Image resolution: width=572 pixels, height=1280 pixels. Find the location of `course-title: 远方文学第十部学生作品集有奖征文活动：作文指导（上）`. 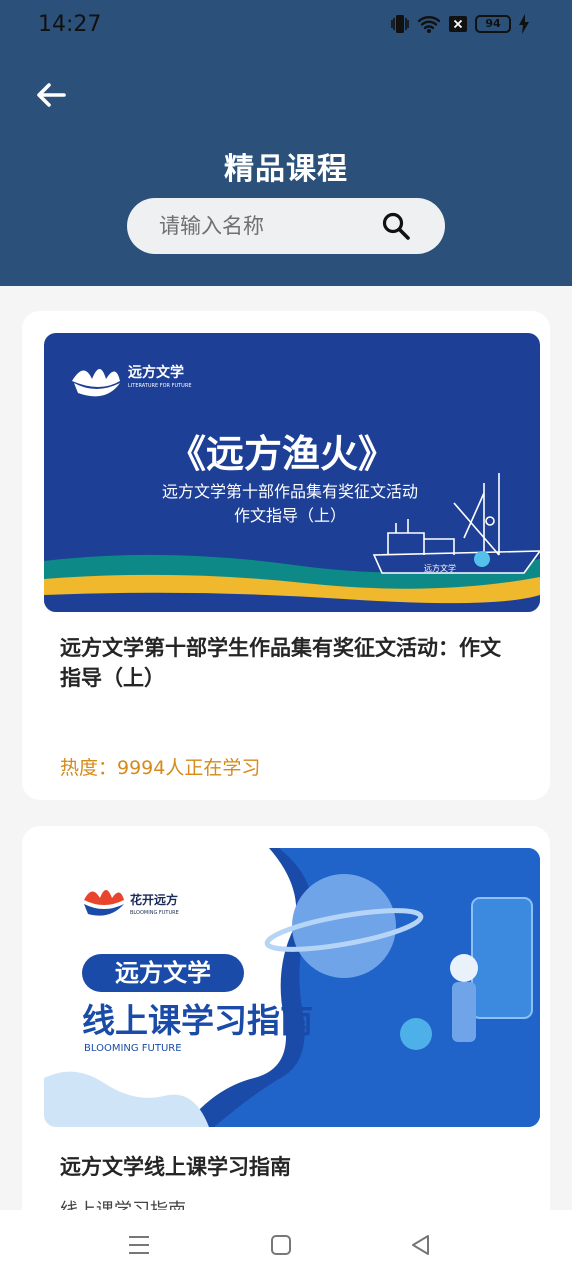

course-title: 远方文学第十部学生作品集有奖征文活动：作文指导（上） is located at coordinates (285, 663).